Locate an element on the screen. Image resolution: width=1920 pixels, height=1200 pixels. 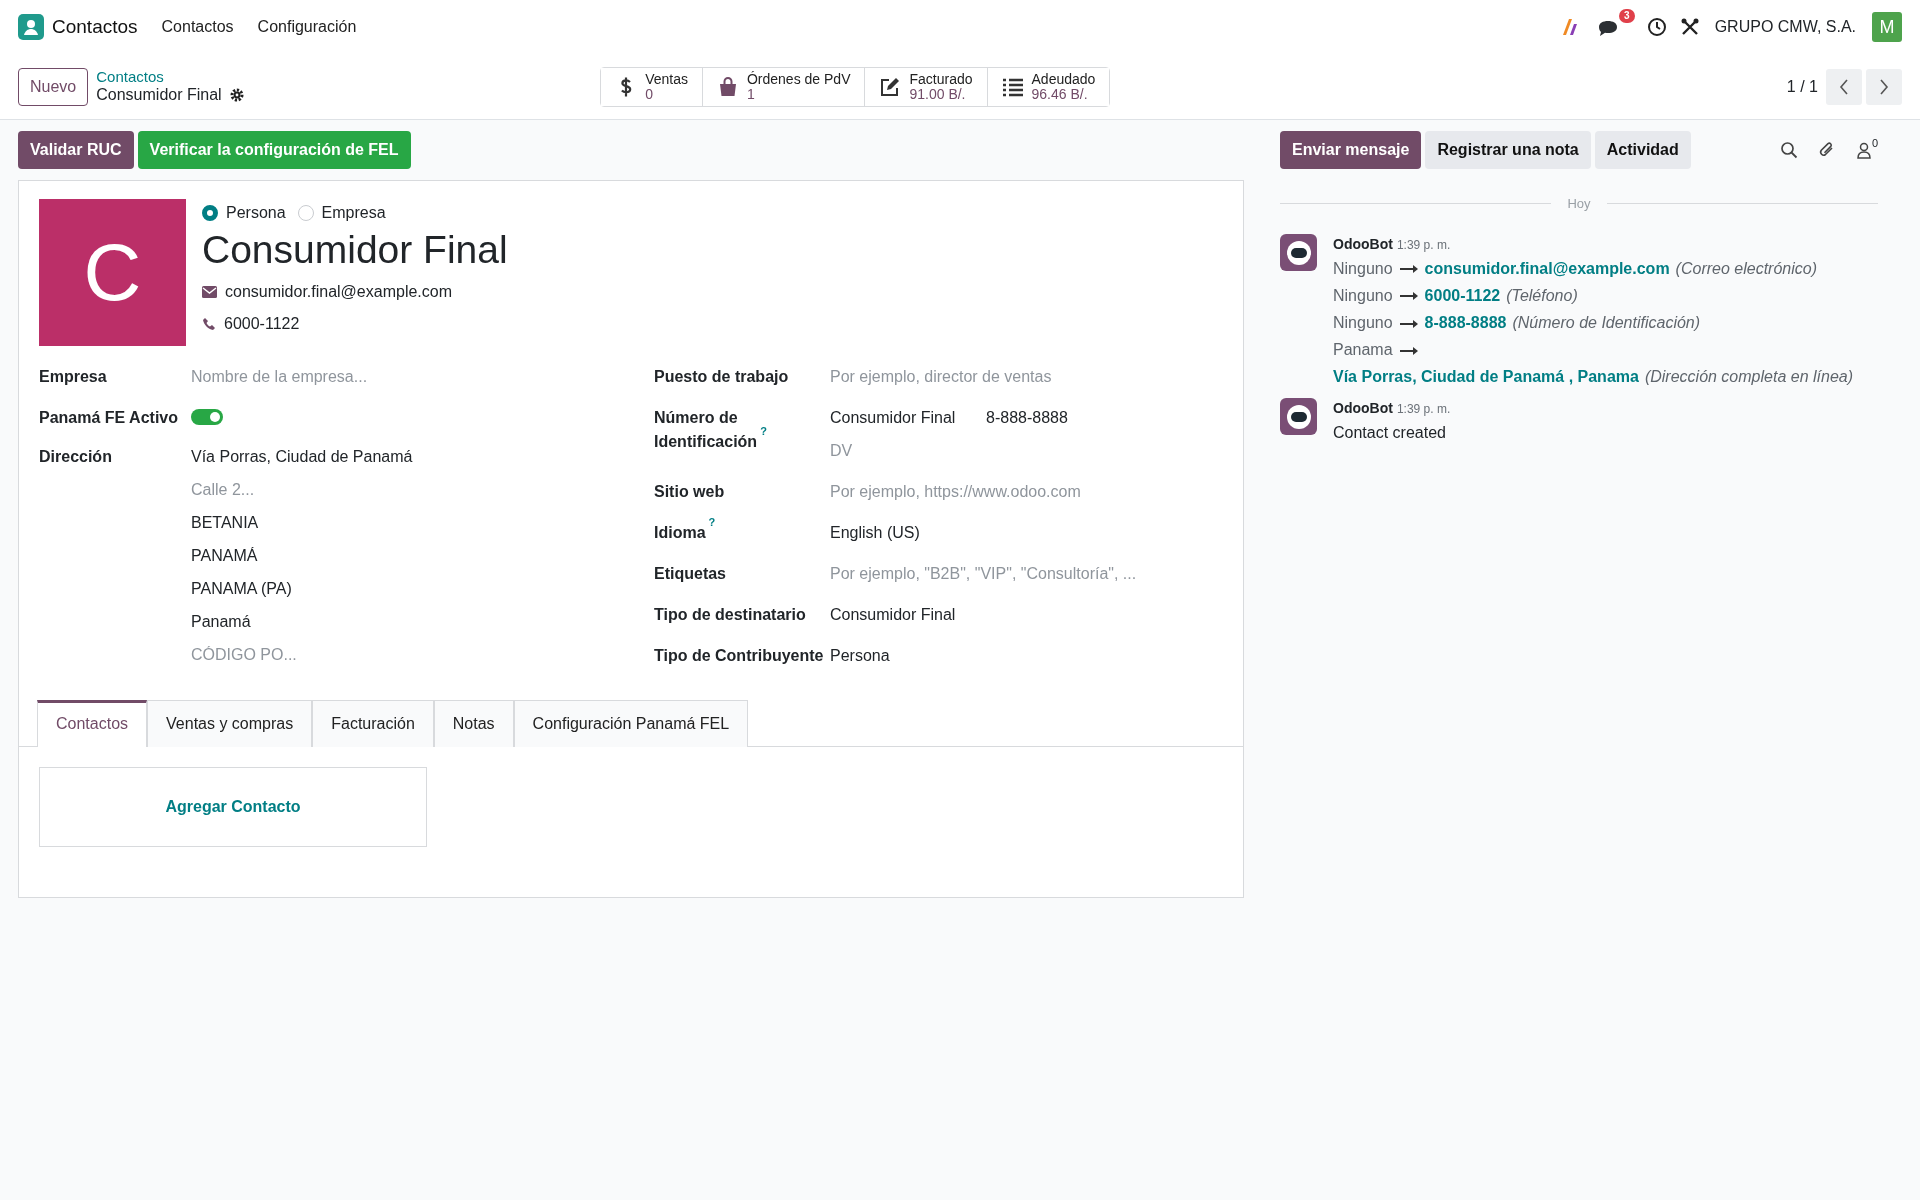
radio-option: Empresa is located at coordinates (341, 213).